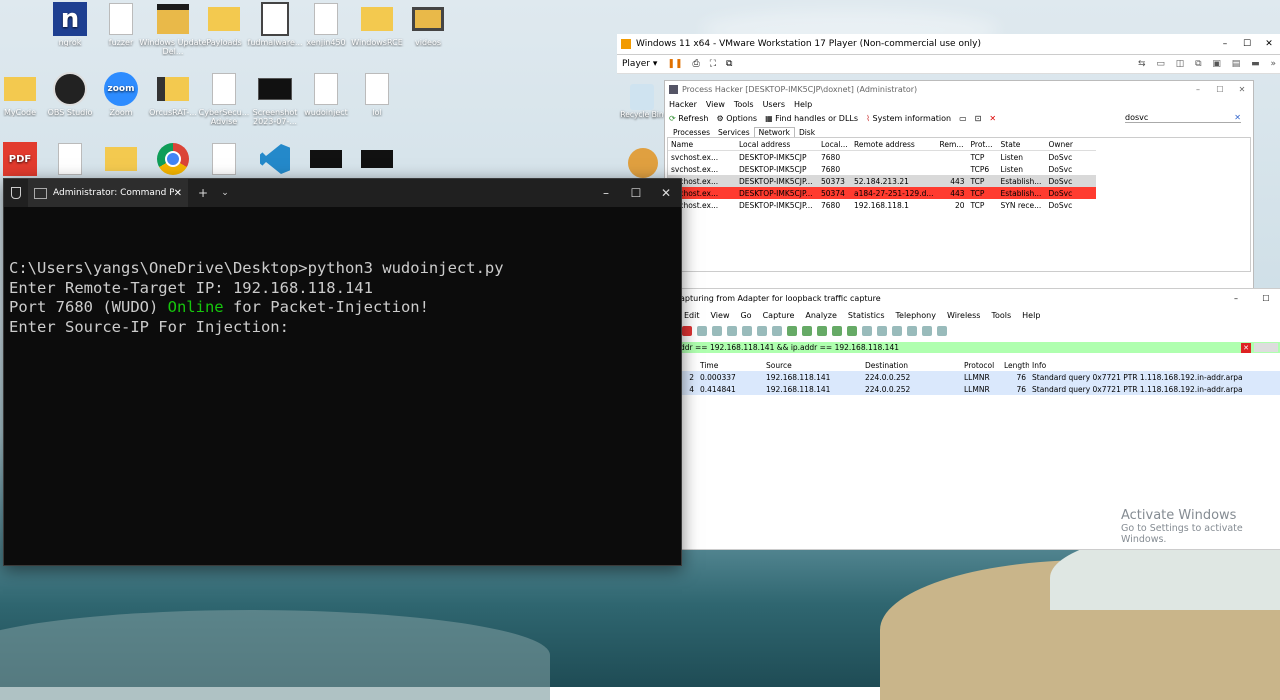 Image resolution: width=1280 pixels, height=700 pixels. Describe the element at coordinates (777, 331) in the screenshot. I see `search-icon` at that location.